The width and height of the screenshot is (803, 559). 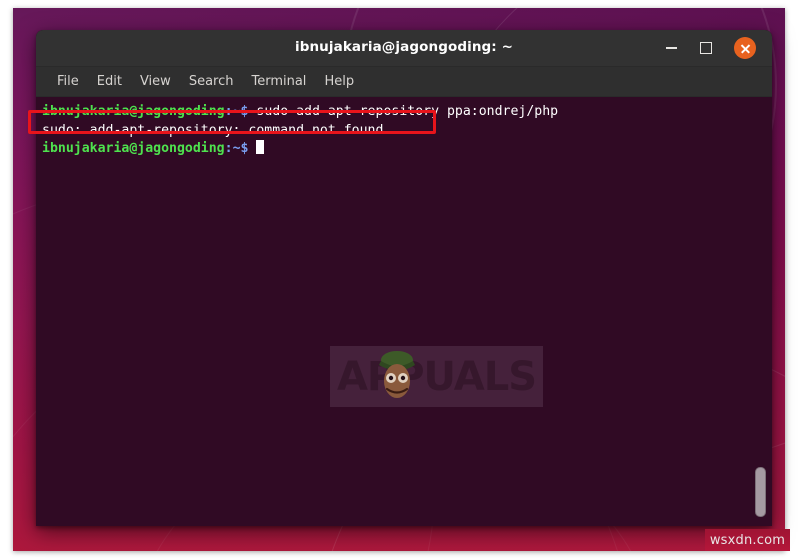 I want to click on terminal-scrollbar, so click(x=761, y=311).